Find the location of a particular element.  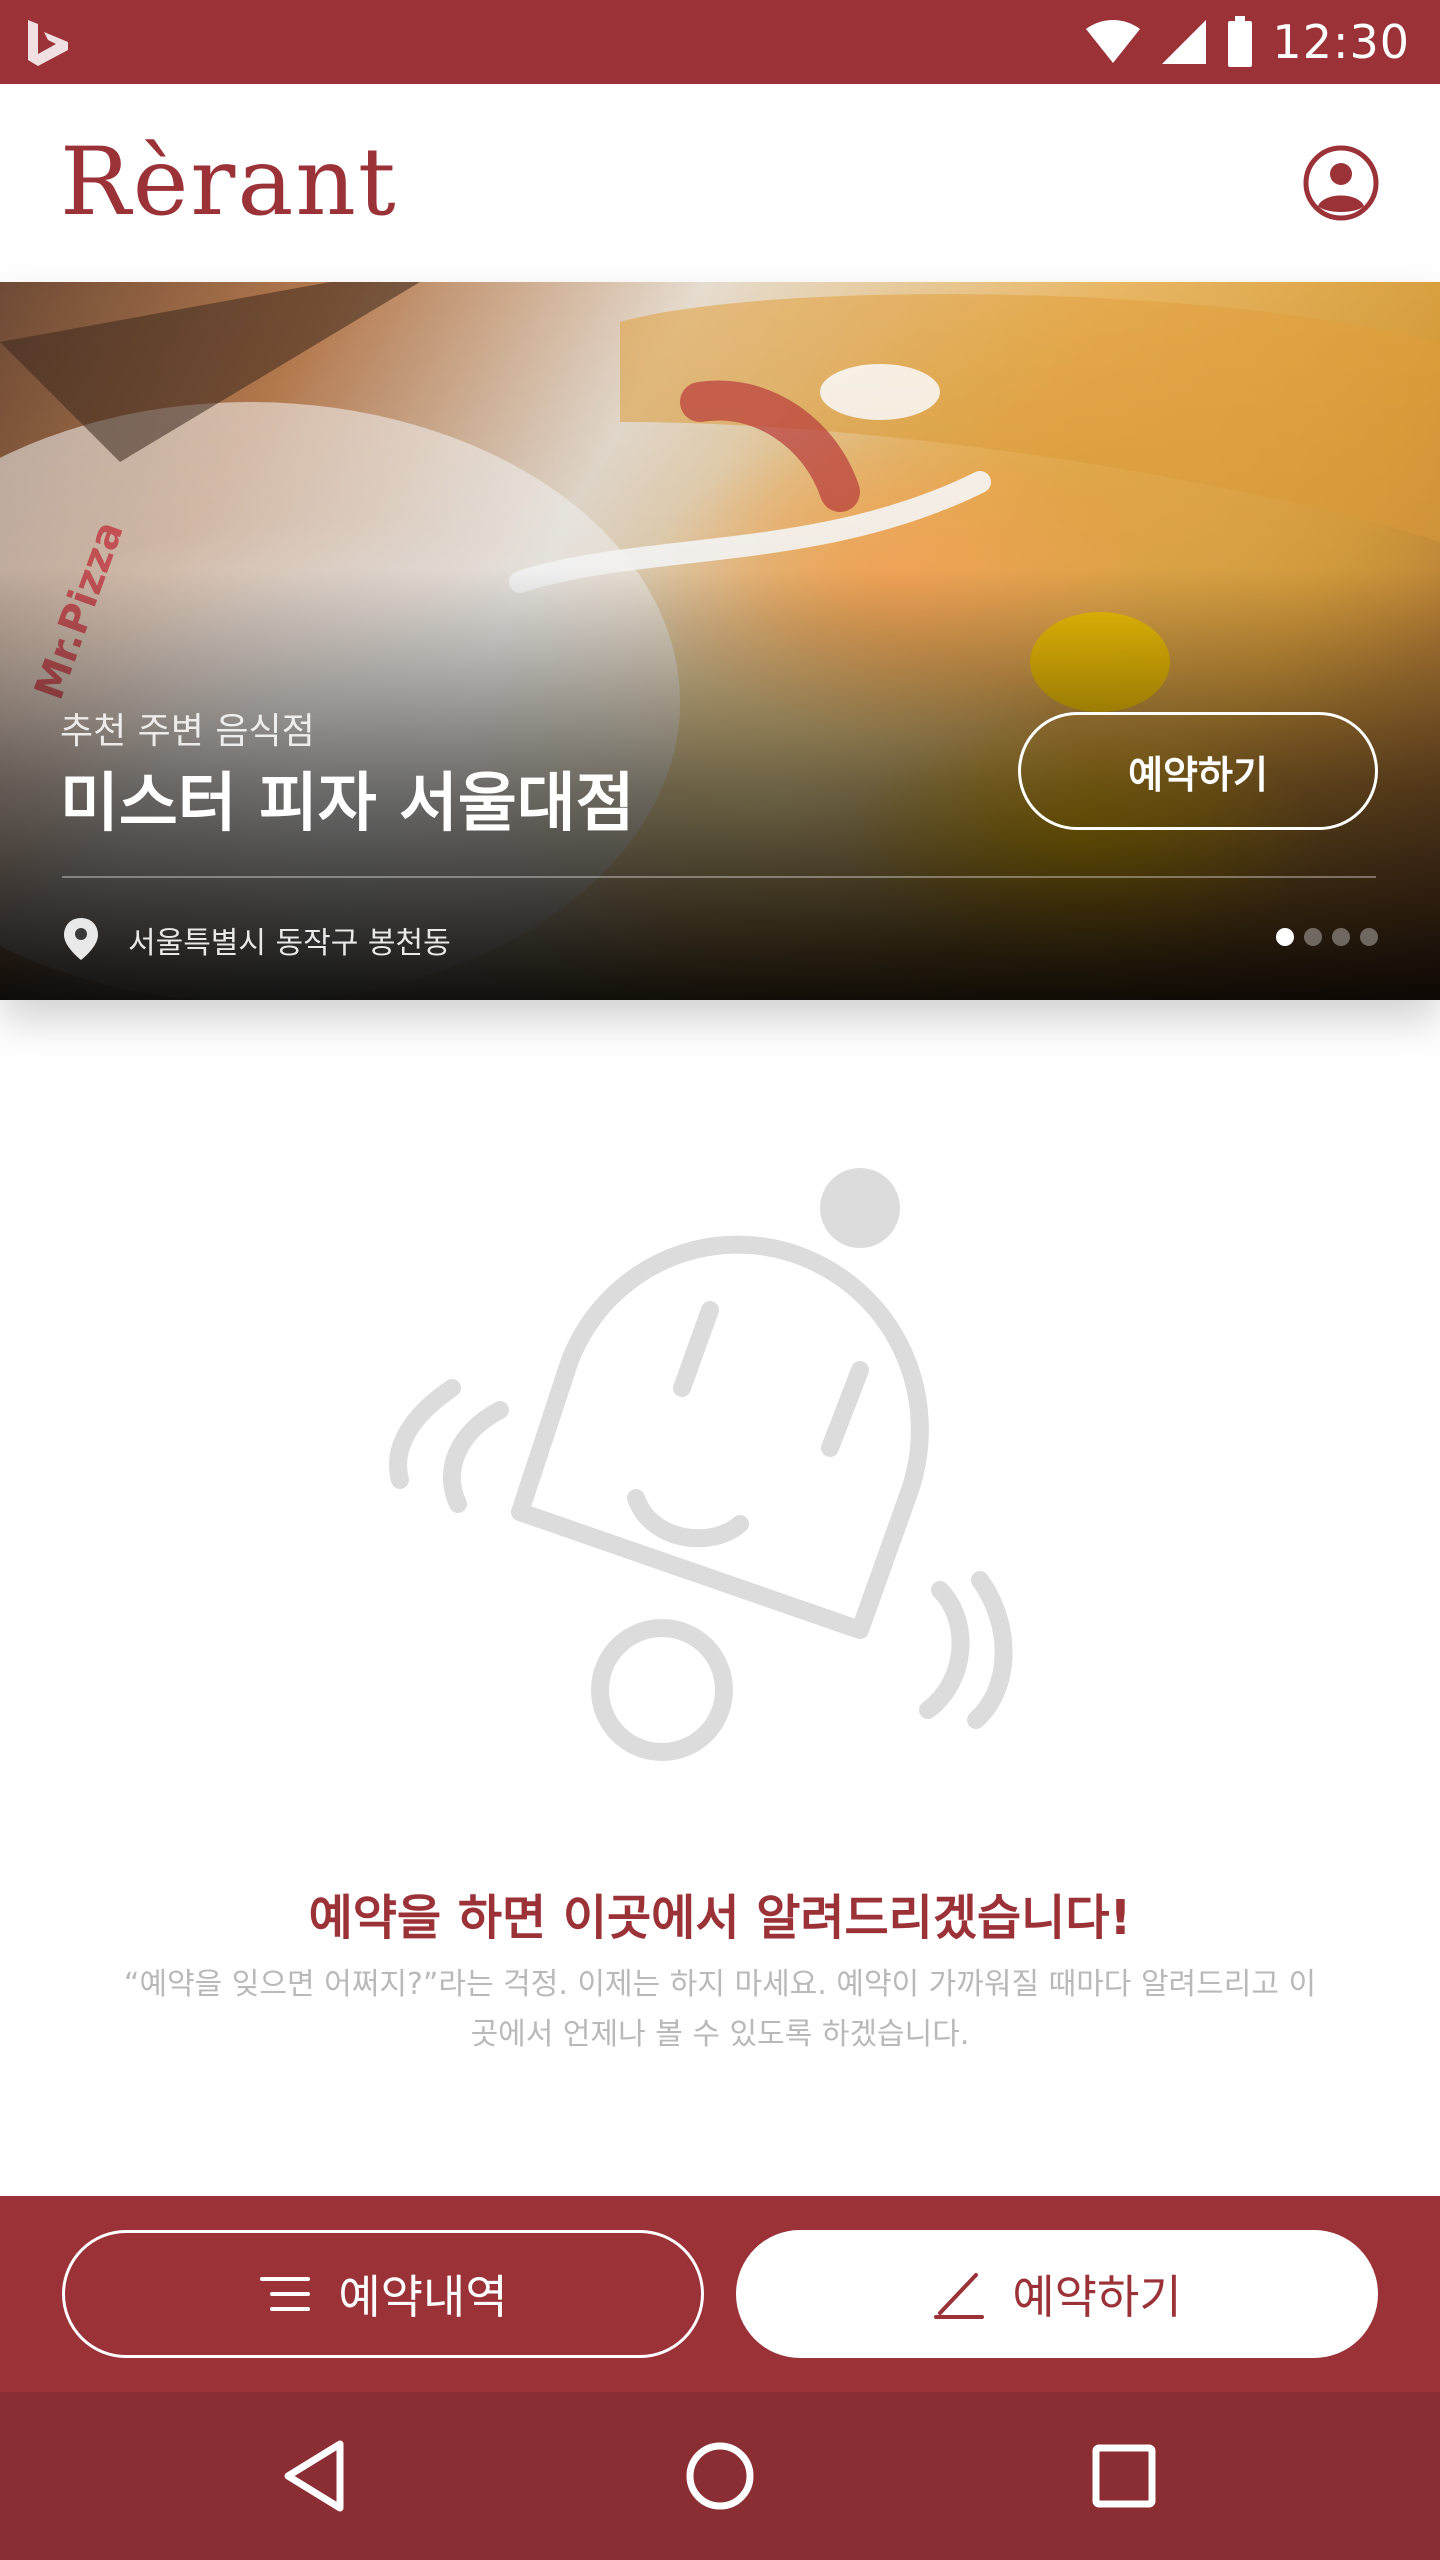

location-pin-icon is located at coordinates (81, 939).